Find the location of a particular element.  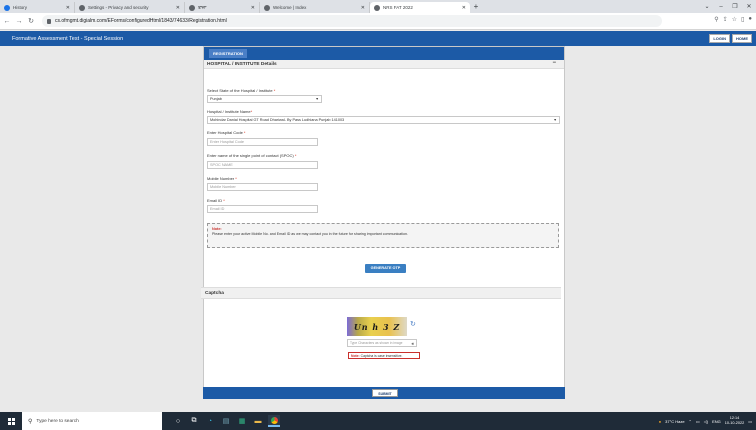

back-icon: ← is located at coordinates (7, 21).